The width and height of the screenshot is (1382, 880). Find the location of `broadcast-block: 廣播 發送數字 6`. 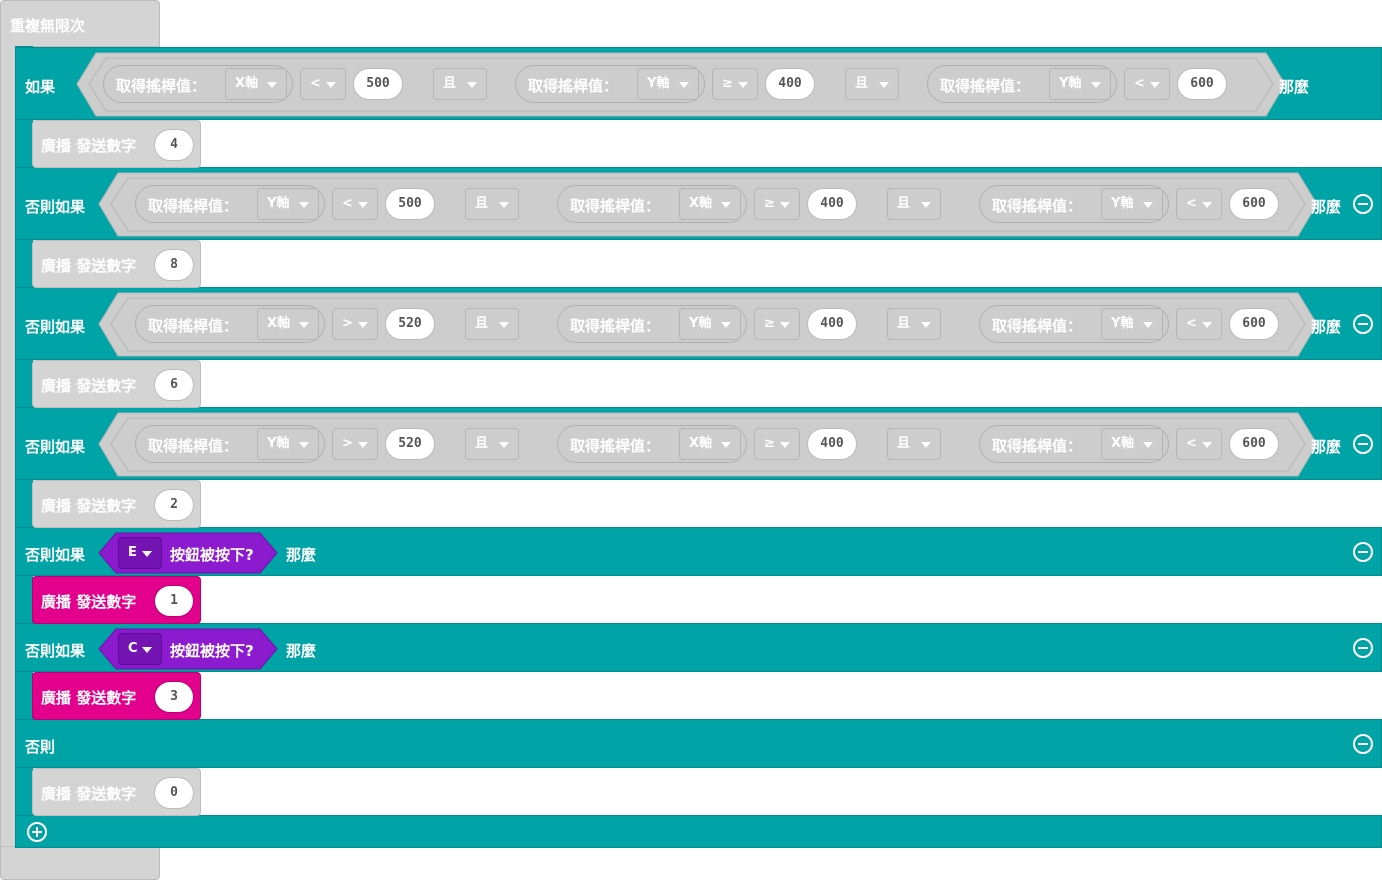

broadcast-block: 廣播 發送數字 6 is located at coordinates (116, 384).